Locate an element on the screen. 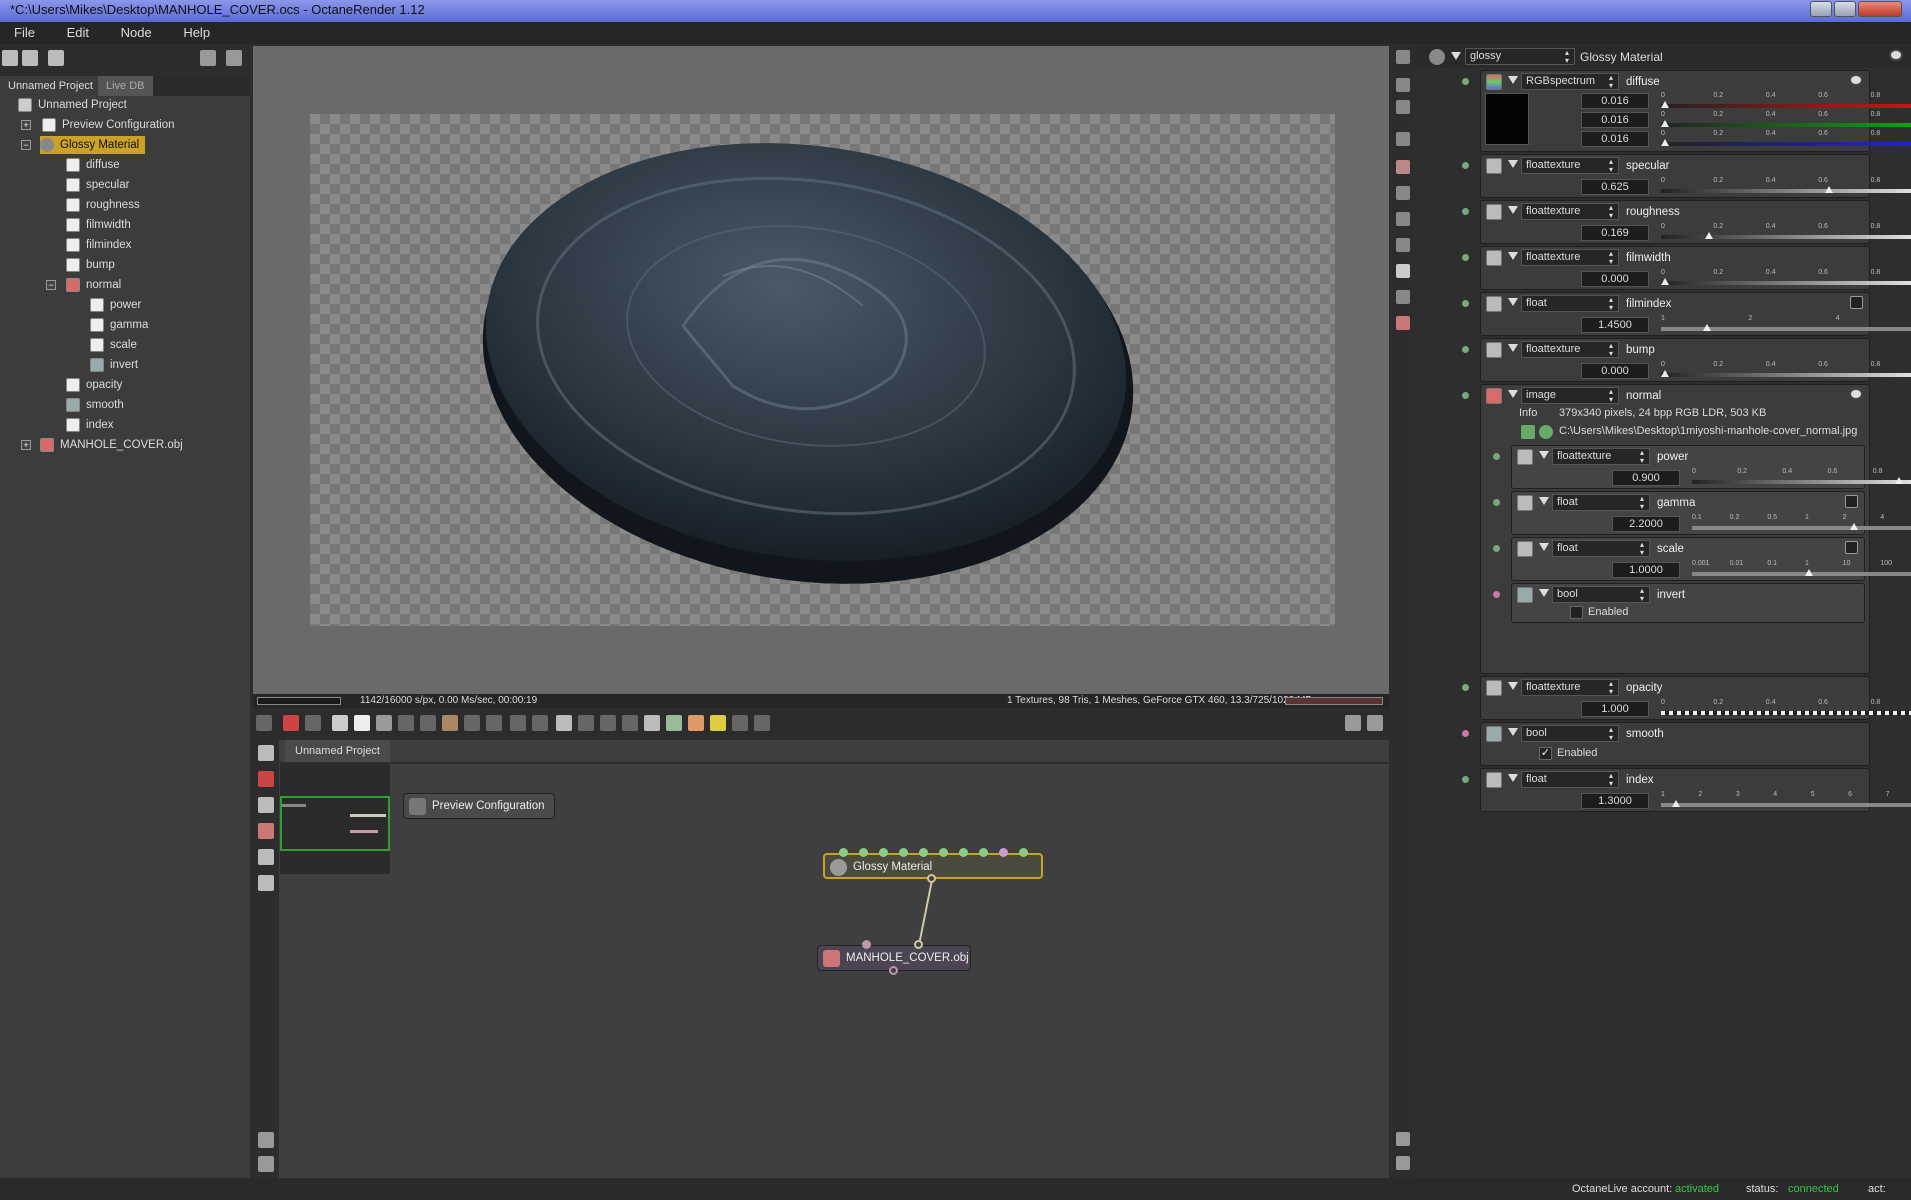 This screenshot has height=1200, width=1911. blue-slider: 00.20.40.60.81 is located at coordinates (1786, 140).